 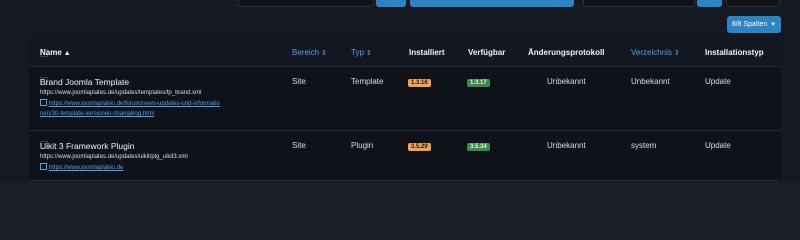 What do you see at coordinates (734, 52) in the screenshot?
I see `header-installationstyp: Installationstyp` at bounding box center [734, 52].